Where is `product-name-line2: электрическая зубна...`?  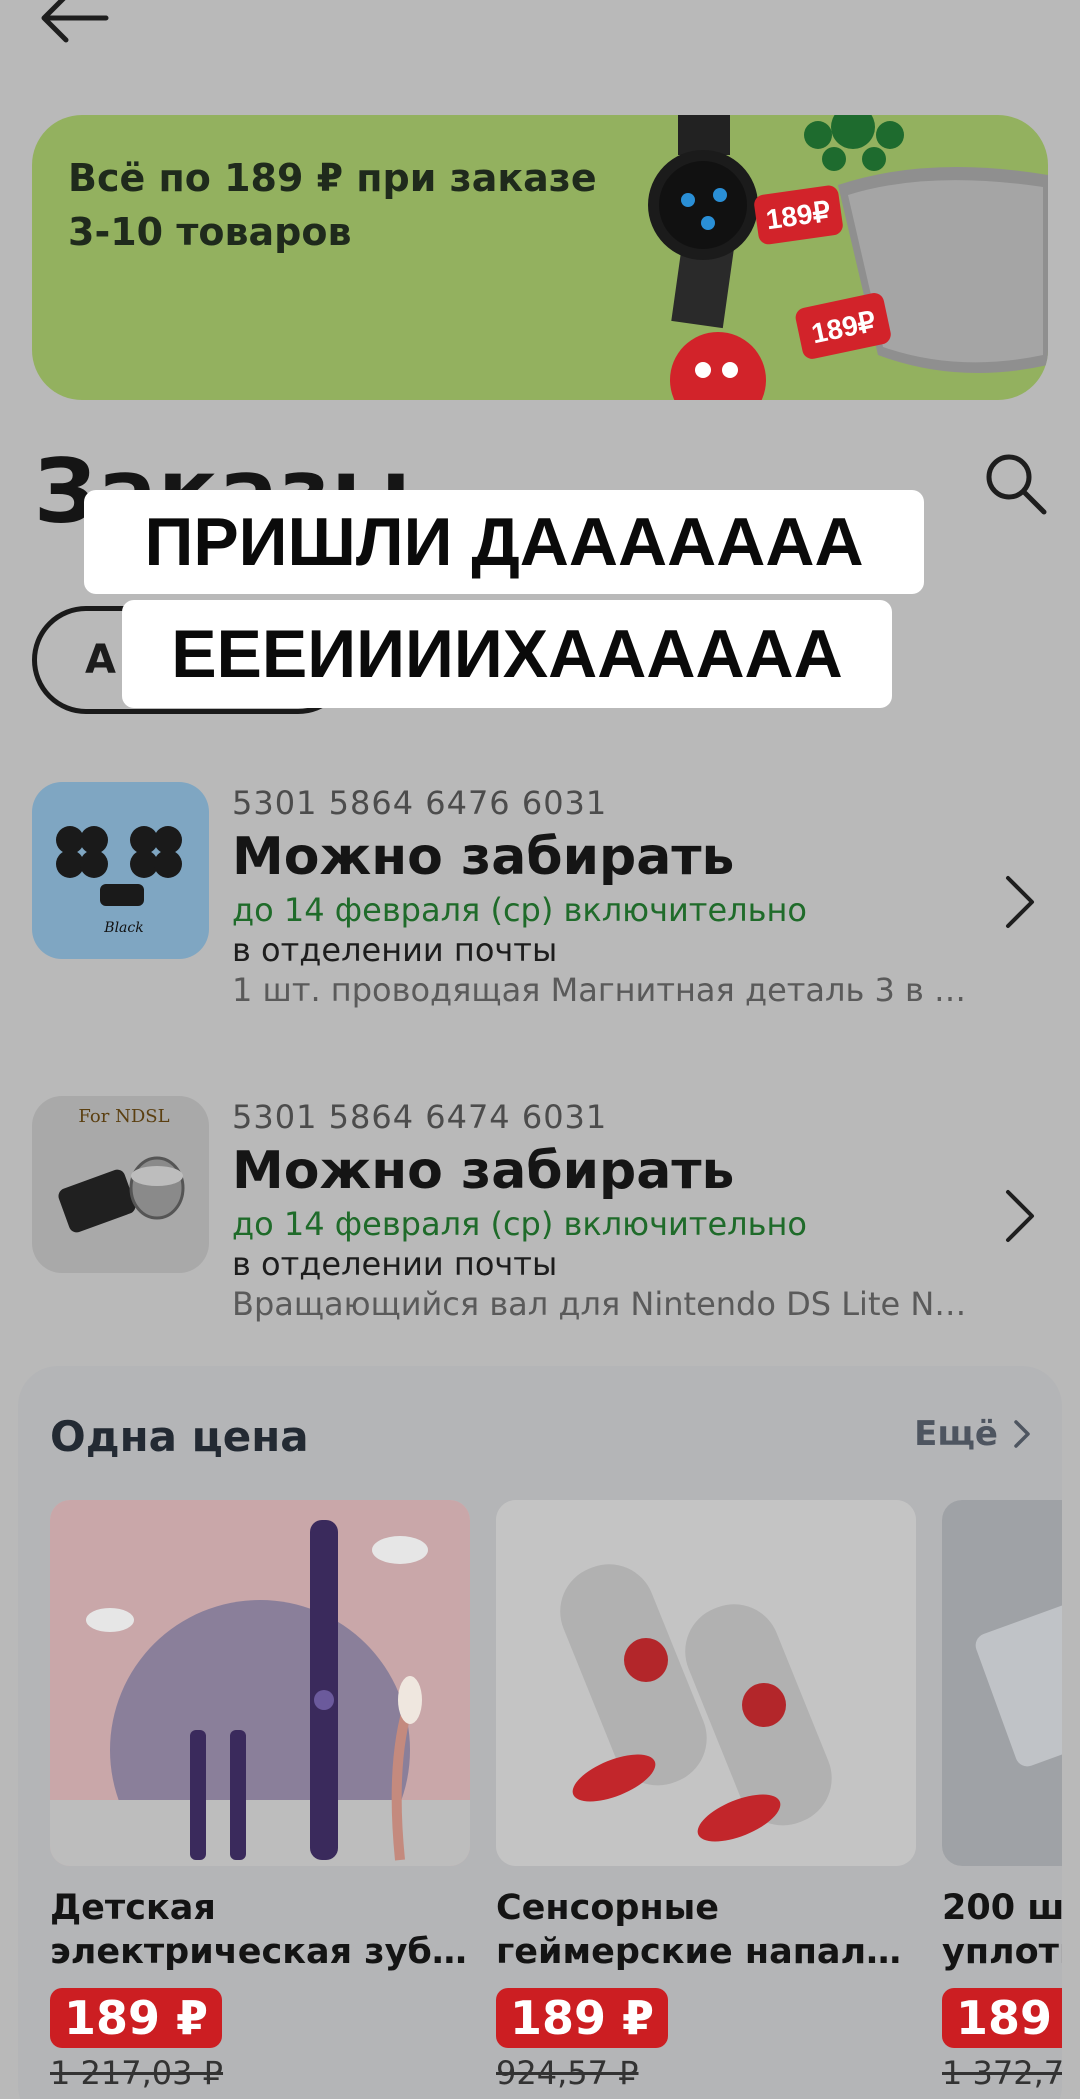 product-name-line2: электрическая зубна... is located at coordinates (260, 1952).